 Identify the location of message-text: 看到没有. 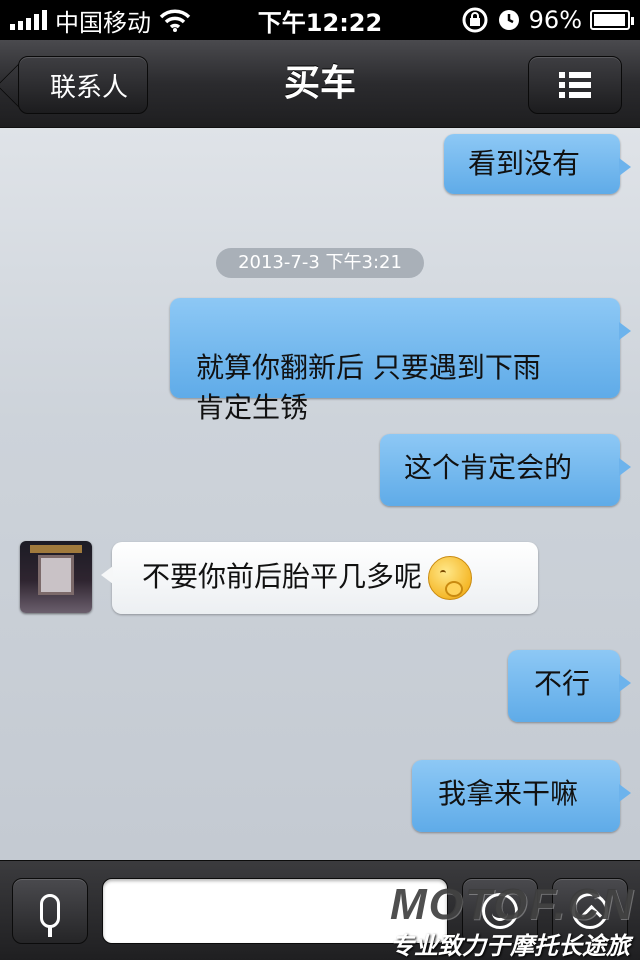
(524, 163).